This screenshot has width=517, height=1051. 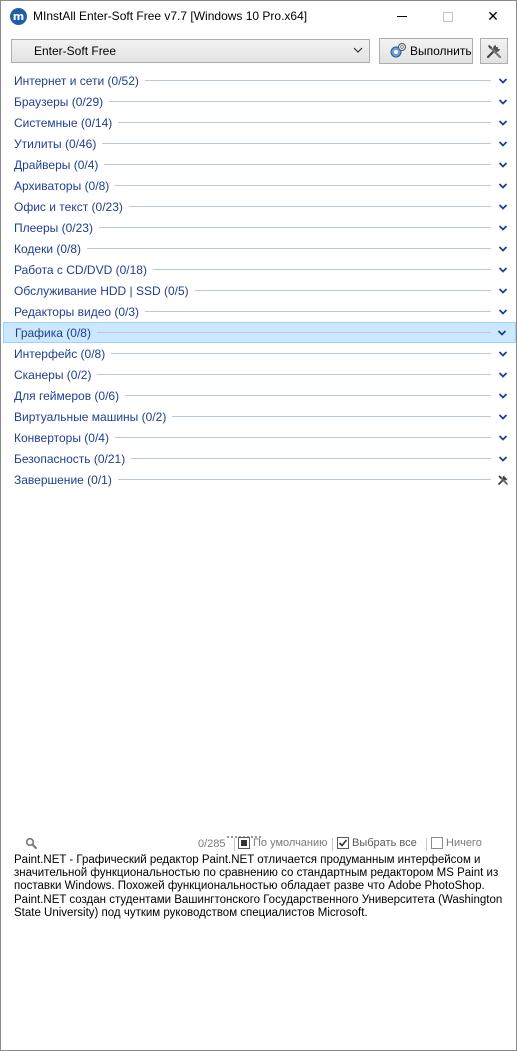 I want to click on run-button-label: Выполнить, so click(x=441, y=51).